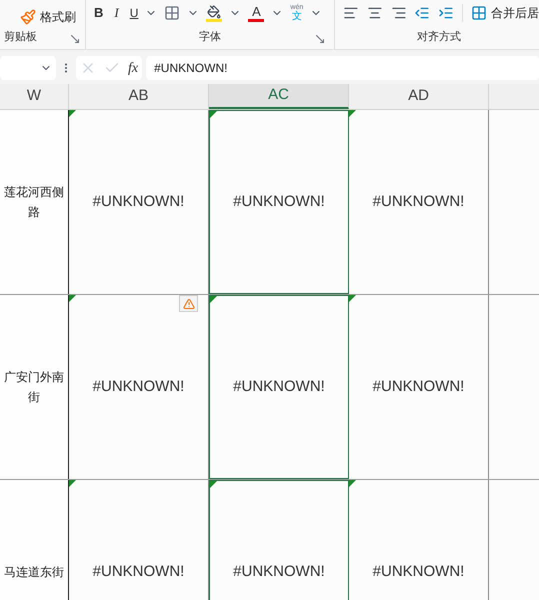 Image resolution: width=539 pixels, height=600 pixels. What do you see at coordinates (172, 13) in the screenshot?
I see `borders-icon` at bounding box center [172, 13].